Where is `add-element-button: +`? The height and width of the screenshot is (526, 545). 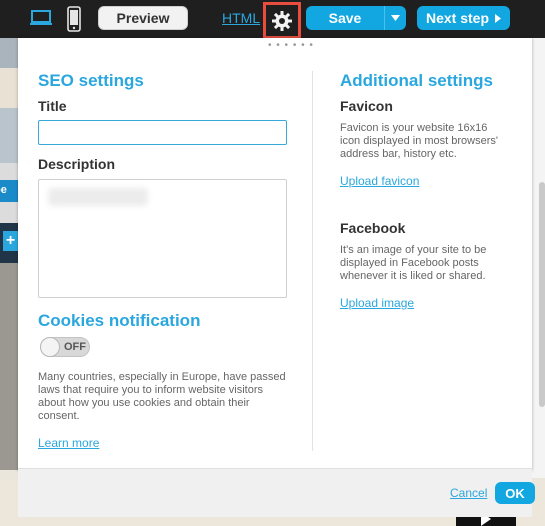
add-element-button: + is located at coordinates (10, 241).